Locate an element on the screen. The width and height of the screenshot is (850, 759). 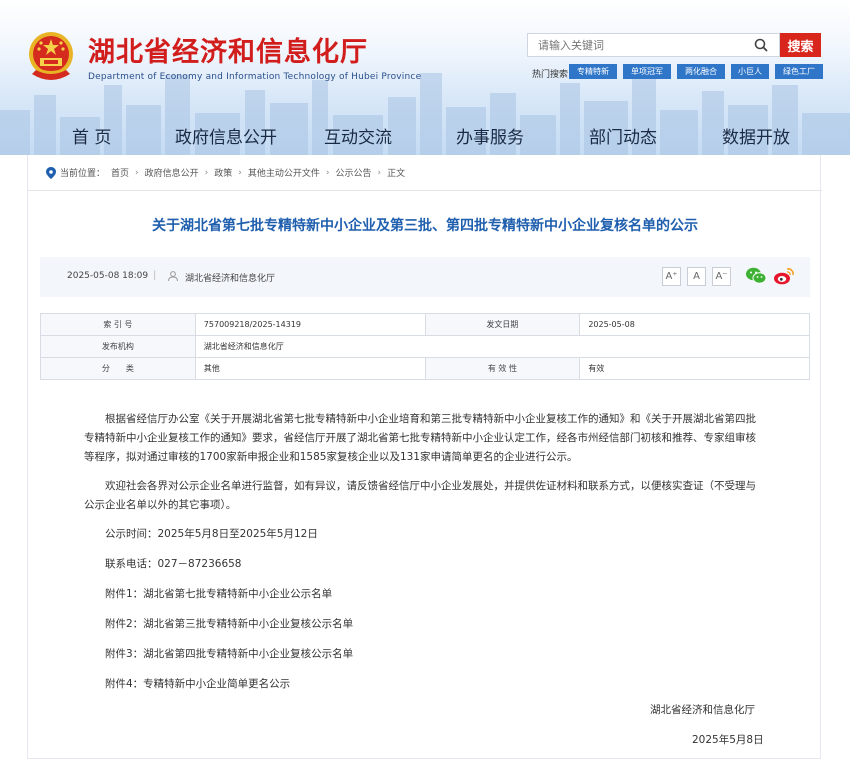
breadcrumb-label: 当前位置： is located at coordinates (83, 174).